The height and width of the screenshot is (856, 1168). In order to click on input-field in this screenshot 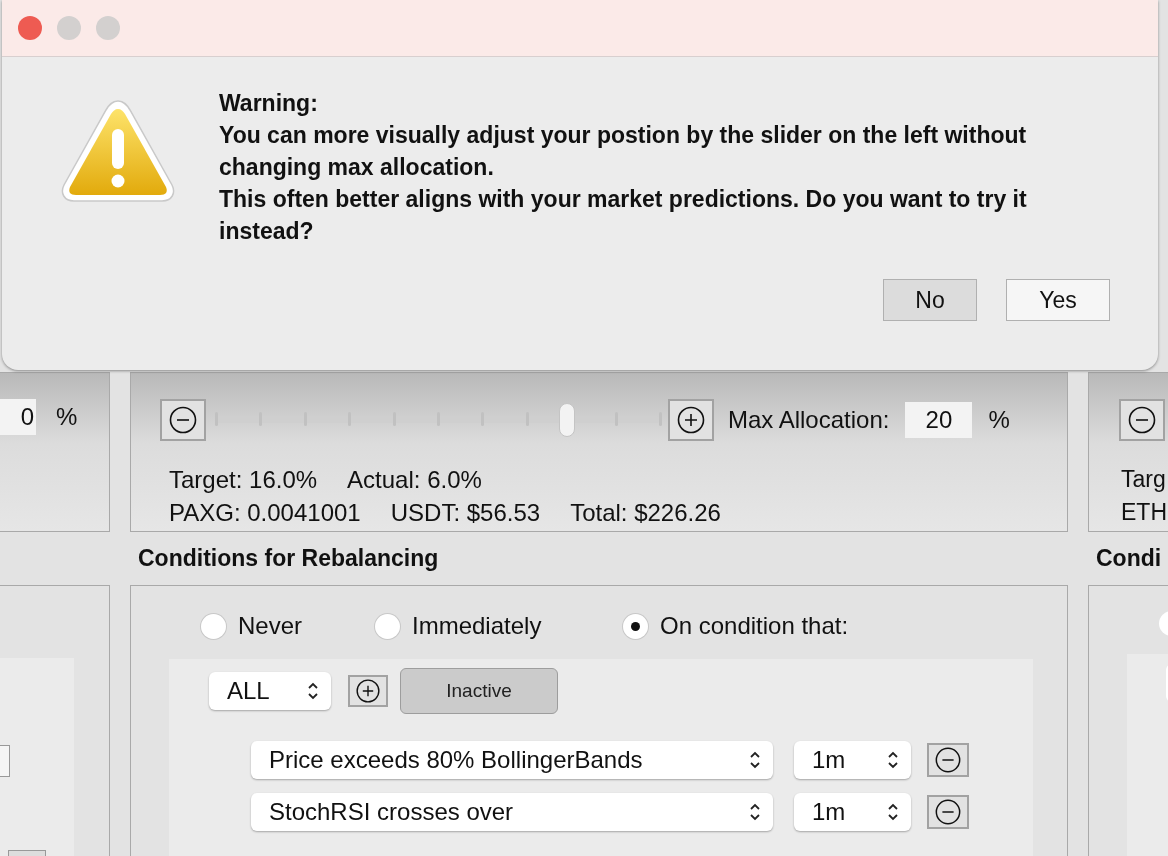, I will do `click(5, 761)`.